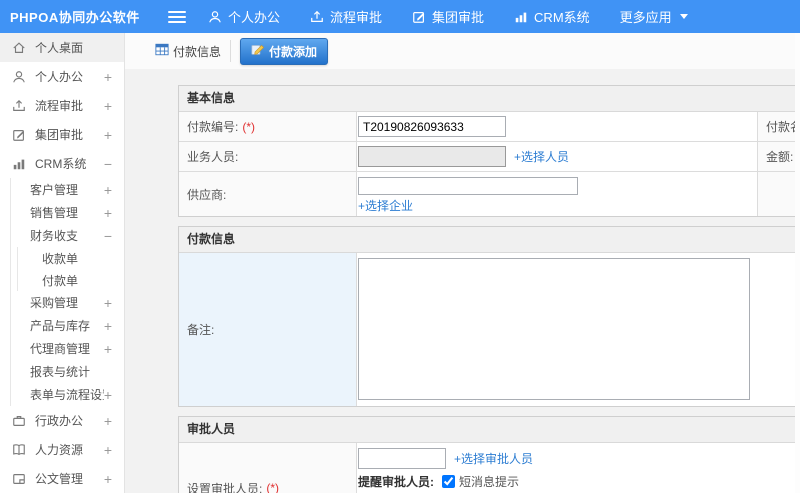 The height and width of the screenshot is (493, 800). I want to click on payment-name-label: 付款名称:(*), so click(779, 126).